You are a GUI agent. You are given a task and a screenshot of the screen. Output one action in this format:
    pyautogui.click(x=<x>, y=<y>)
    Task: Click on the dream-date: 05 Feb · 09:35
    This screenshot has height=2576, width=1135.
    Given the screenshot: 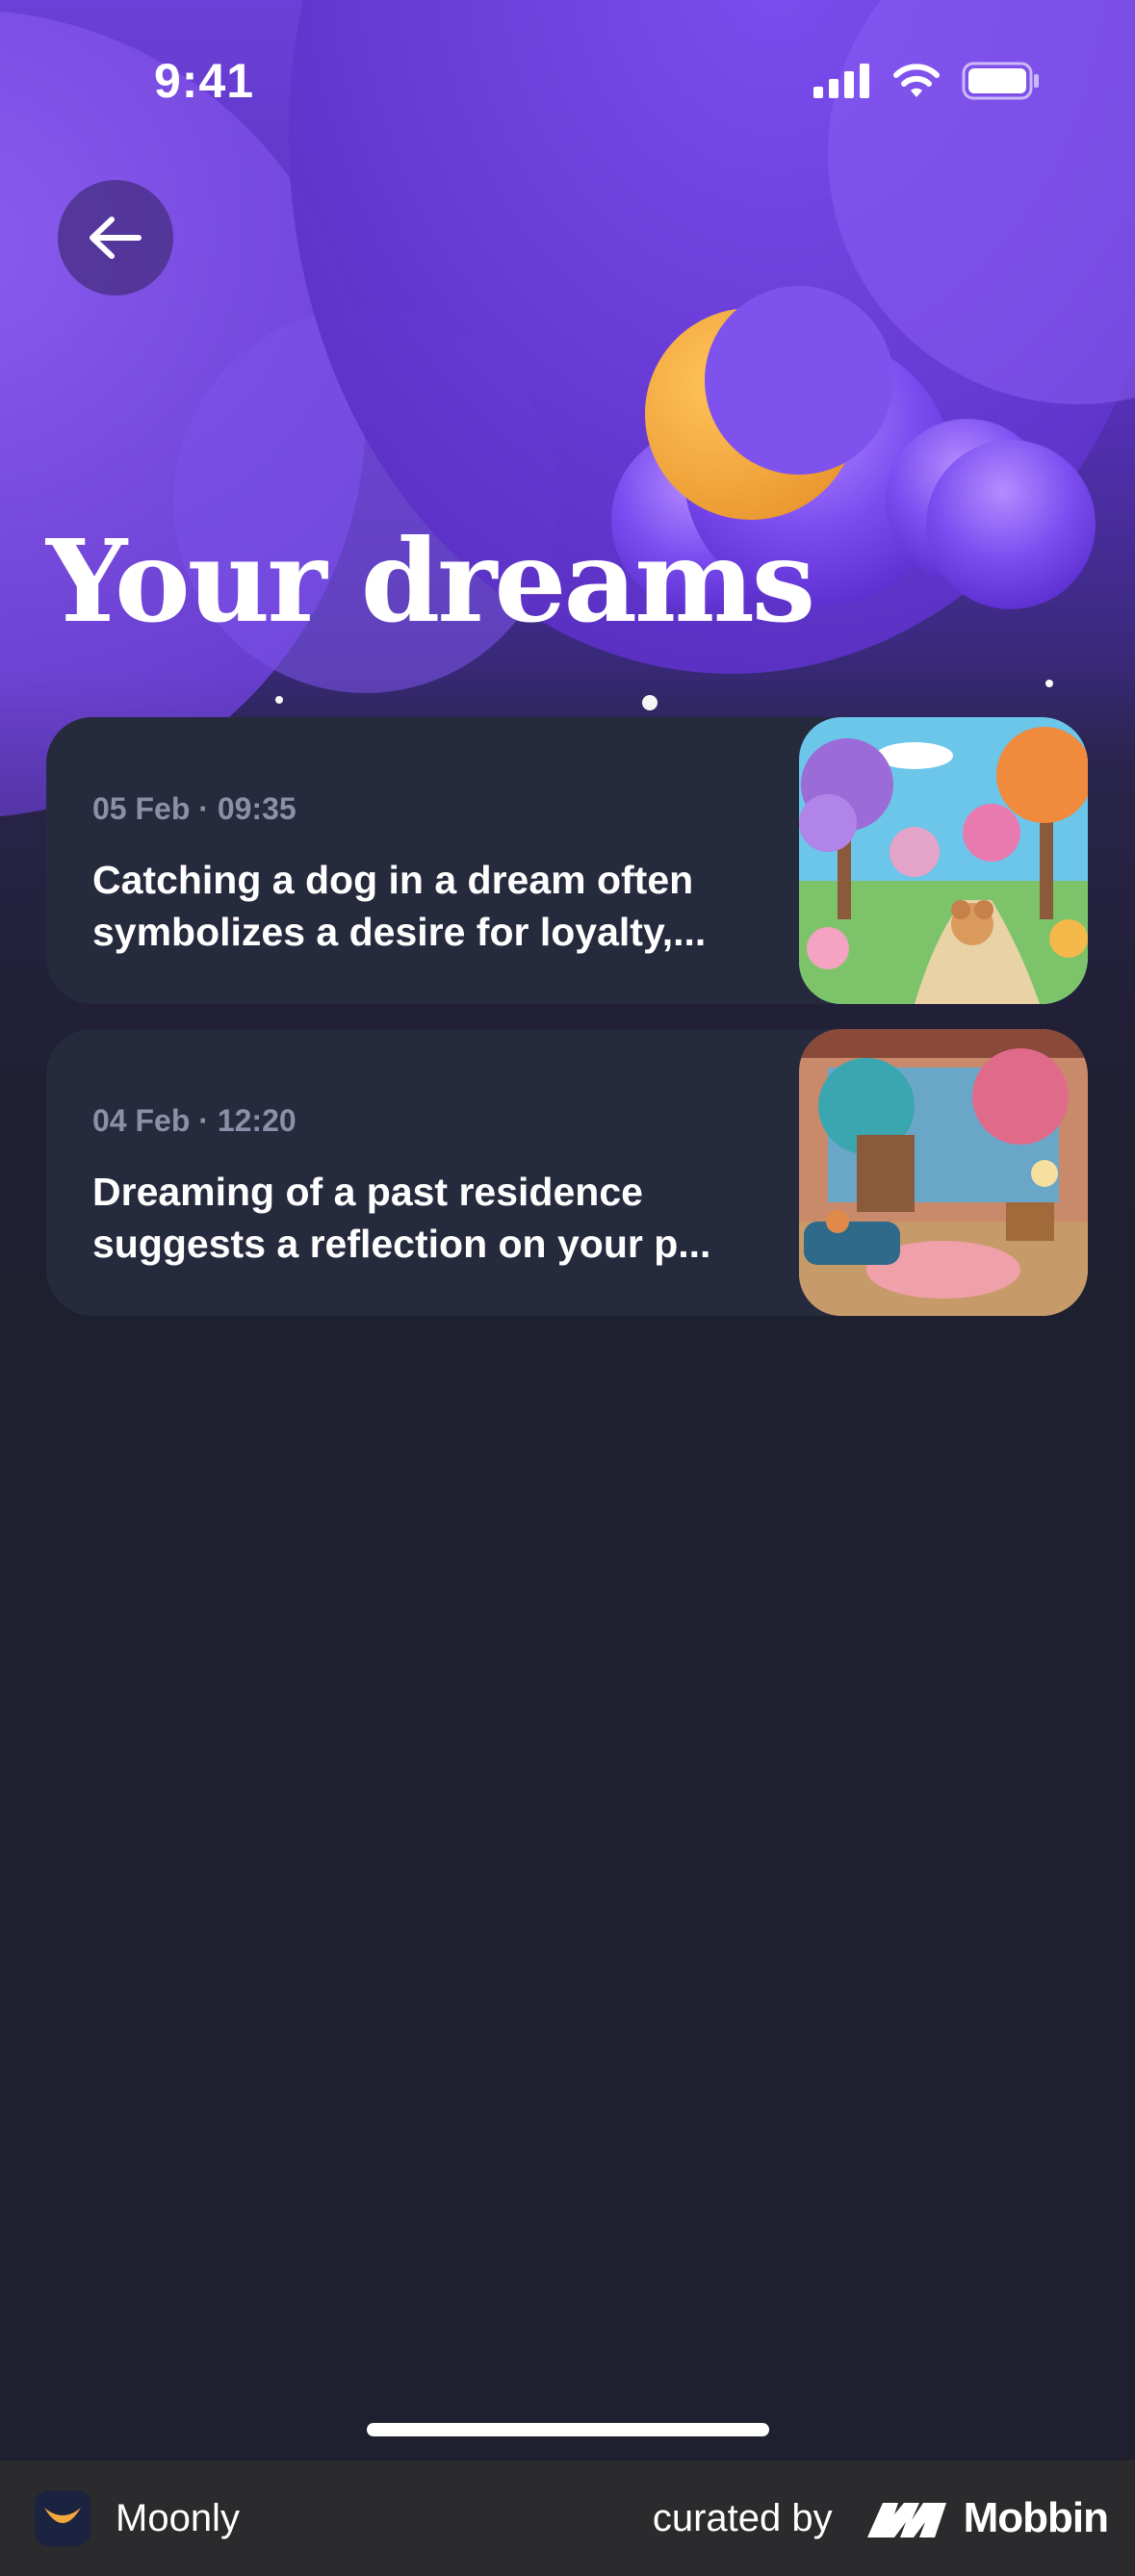 What is the action you would take?
    pyautogui.click(x=194, y=808)
    